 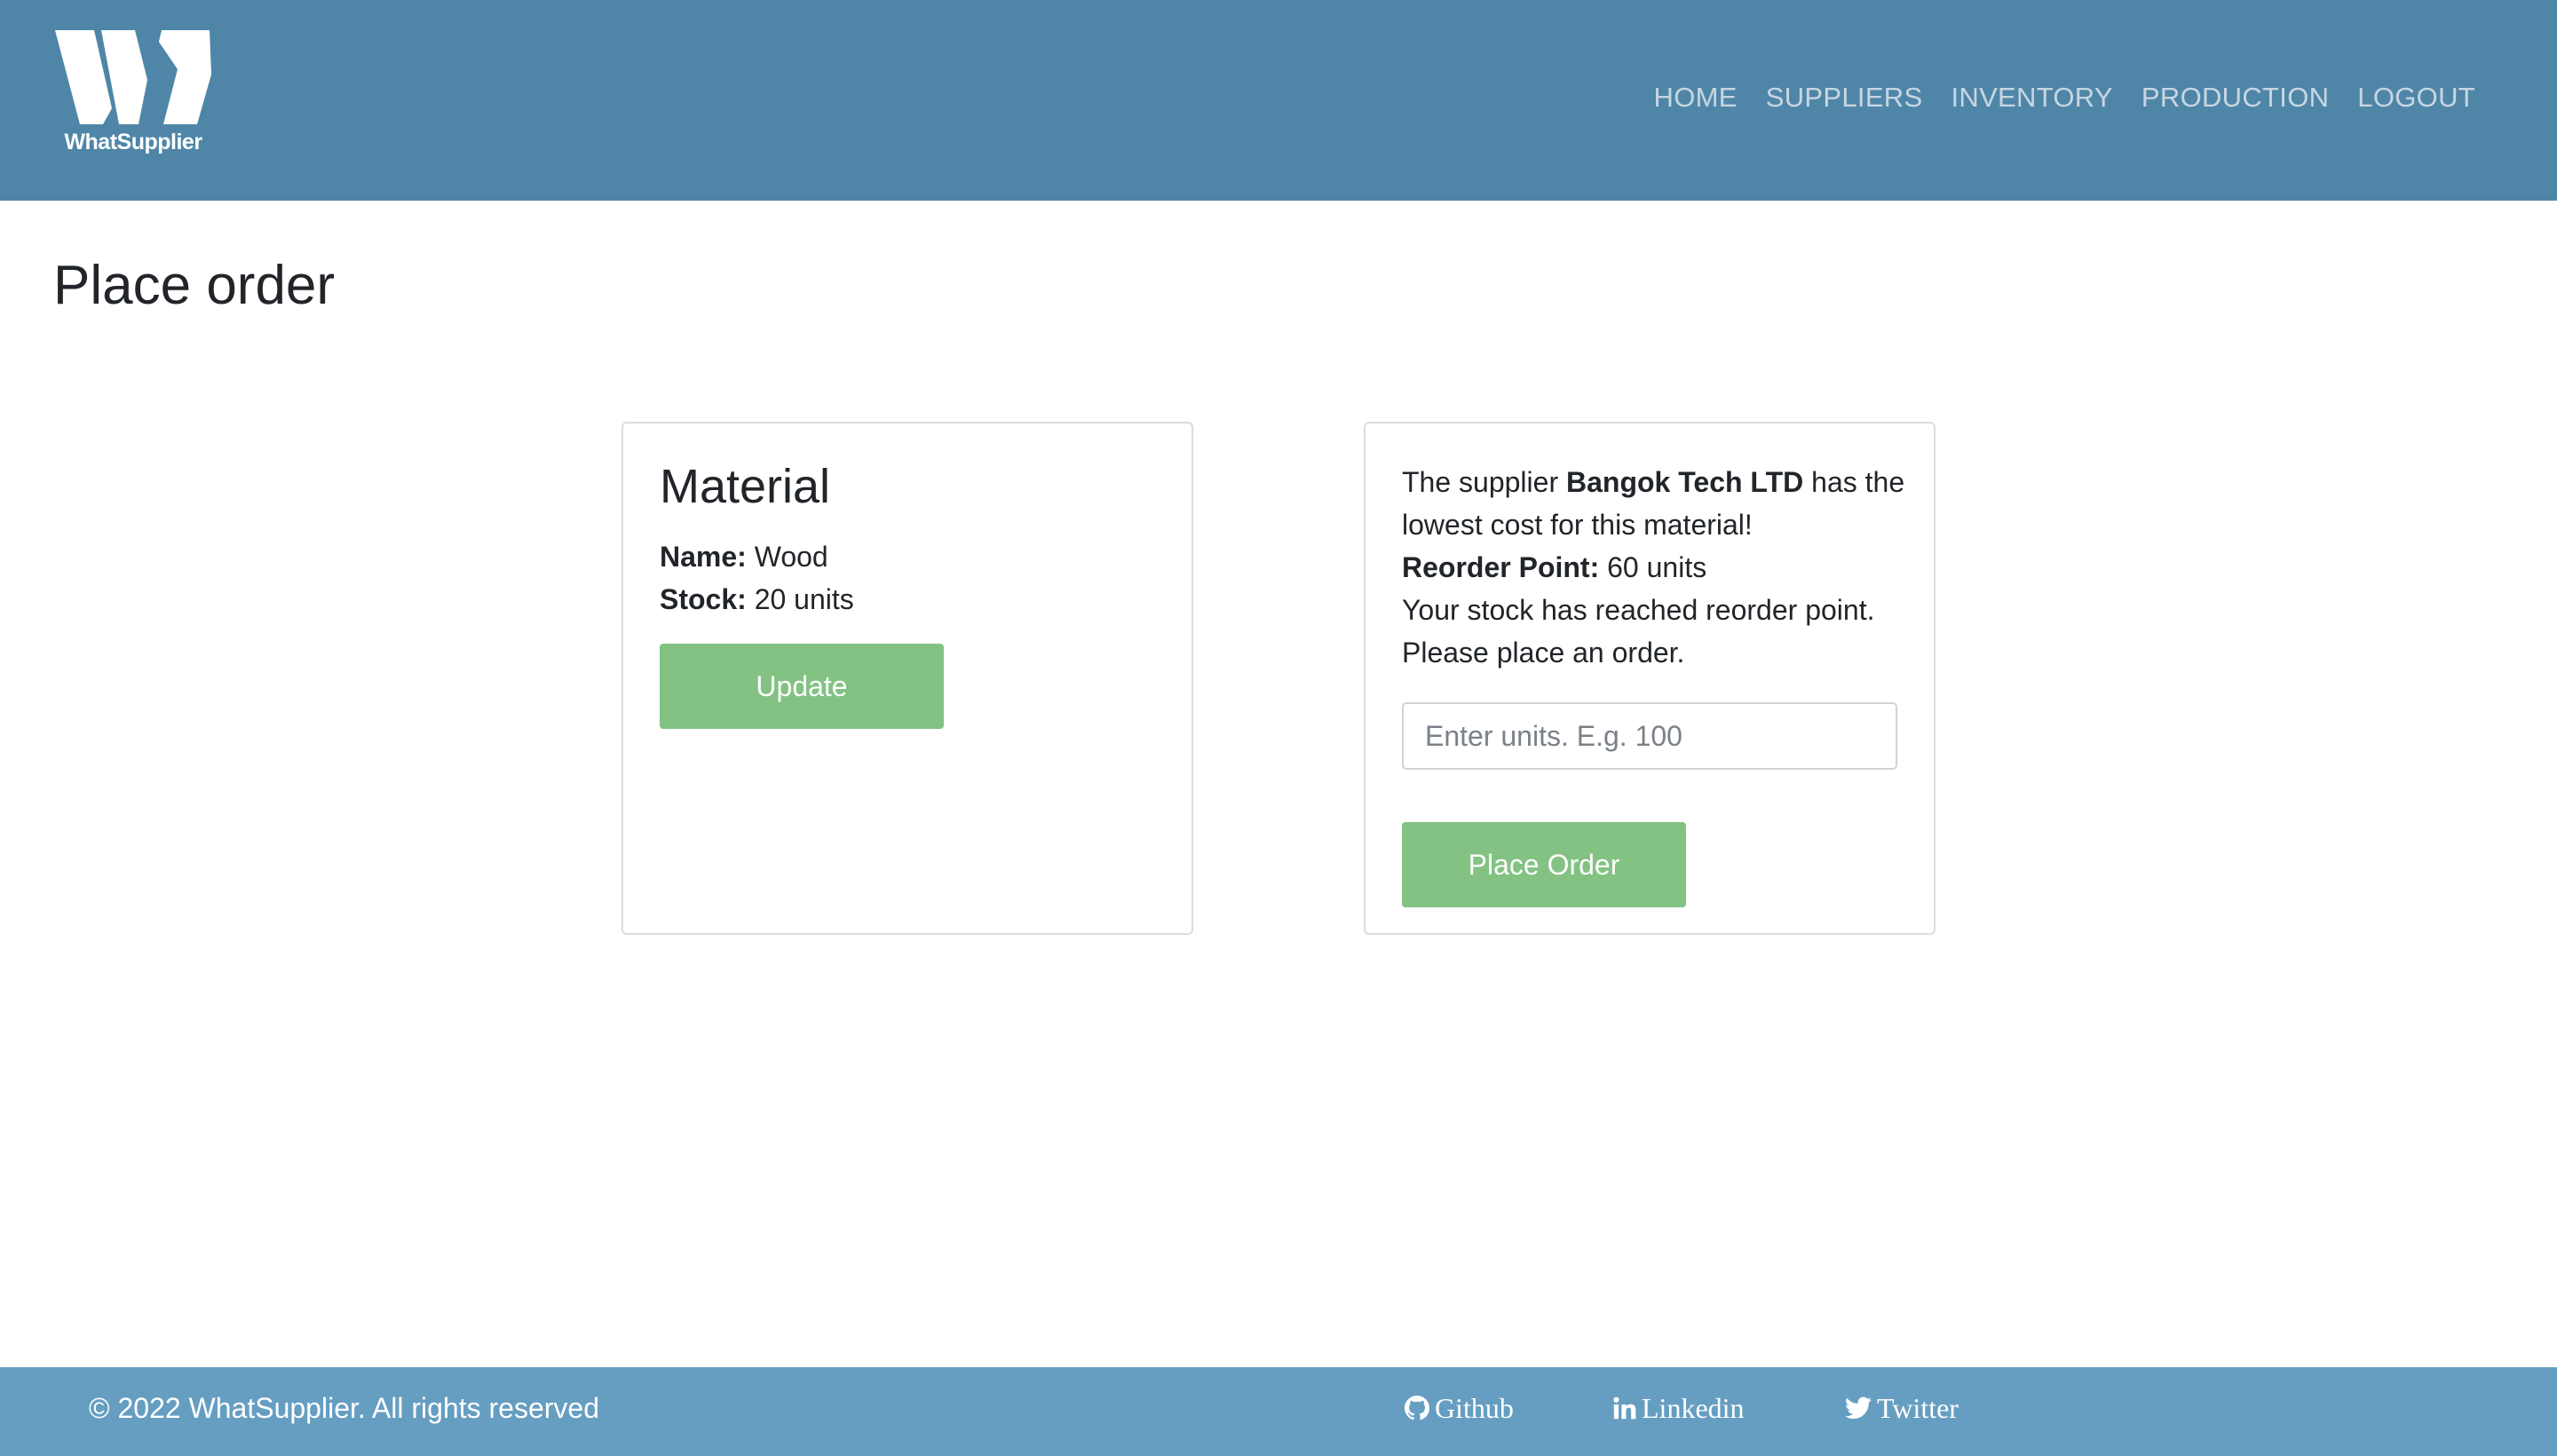 I want to click on supplier-name: Bangok Tech LTD, so click(x=1684, y=482).